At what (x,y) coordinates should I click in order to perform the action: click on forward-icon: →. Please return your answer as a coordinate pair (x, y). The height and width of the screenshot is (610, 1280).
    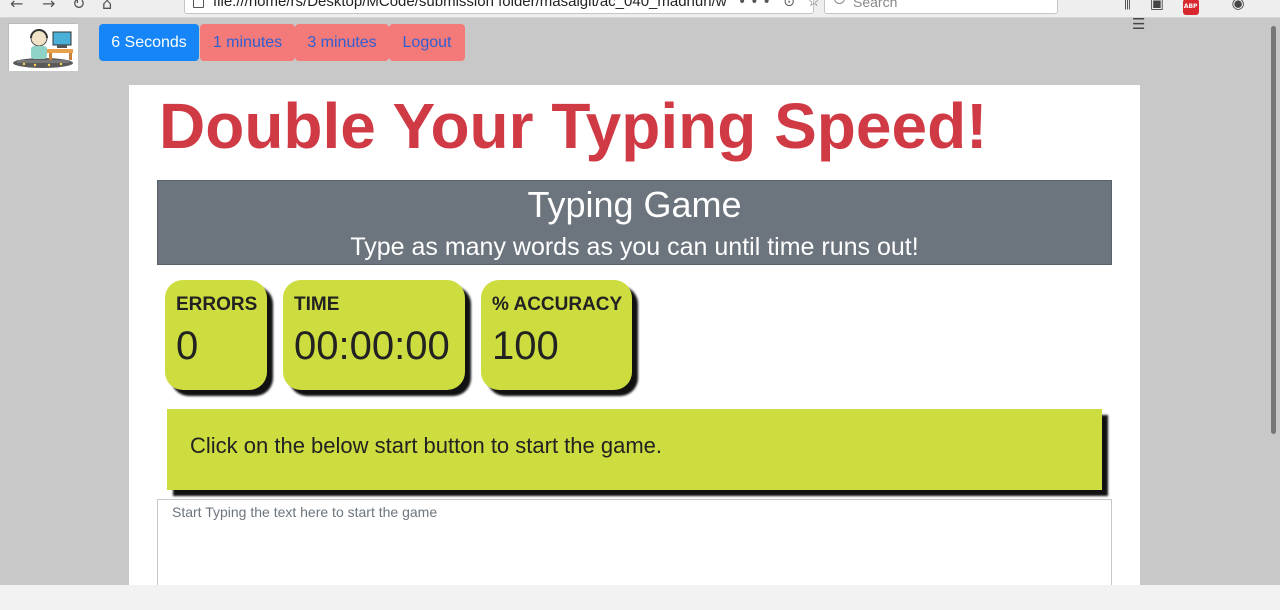
    Looking at the image, I should click on (48, 6).